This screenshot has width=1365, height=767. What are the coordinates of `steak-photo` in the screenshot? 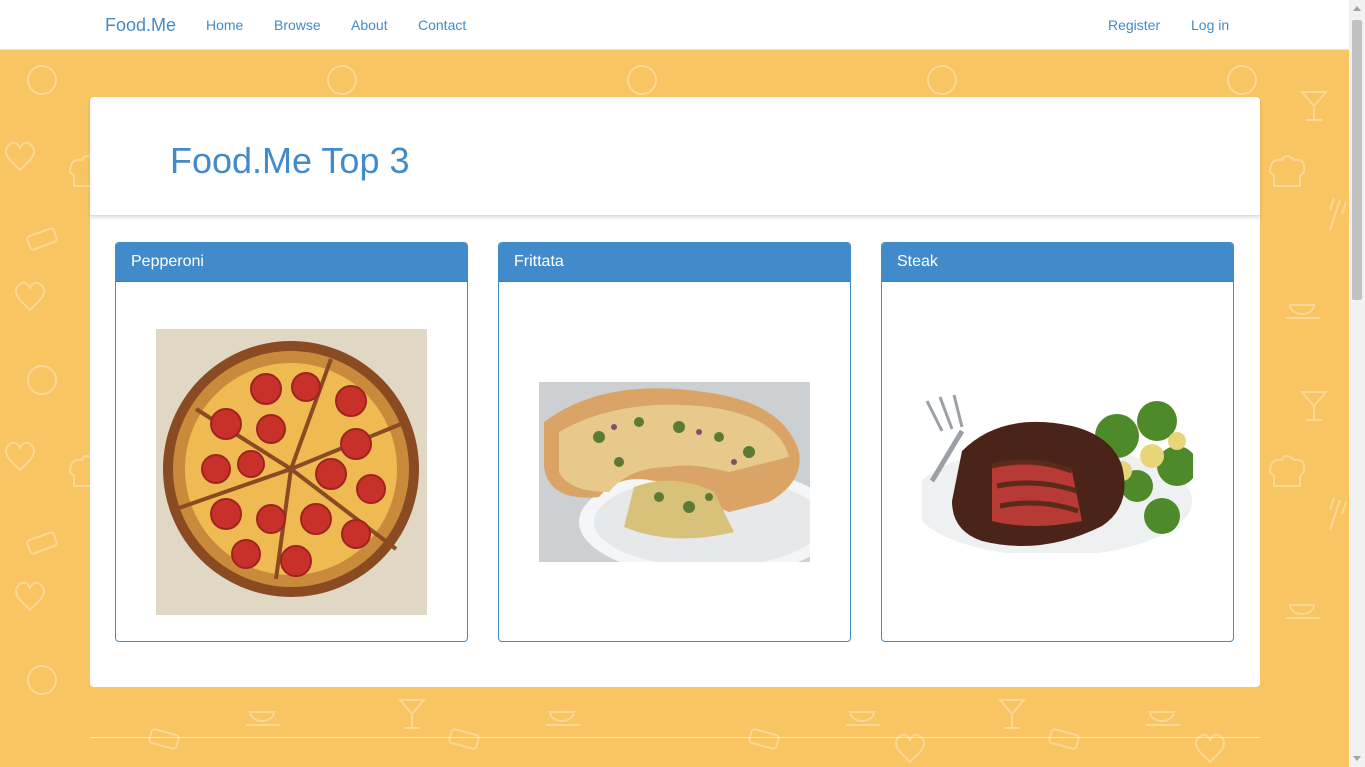 It's located at (1054, 473).